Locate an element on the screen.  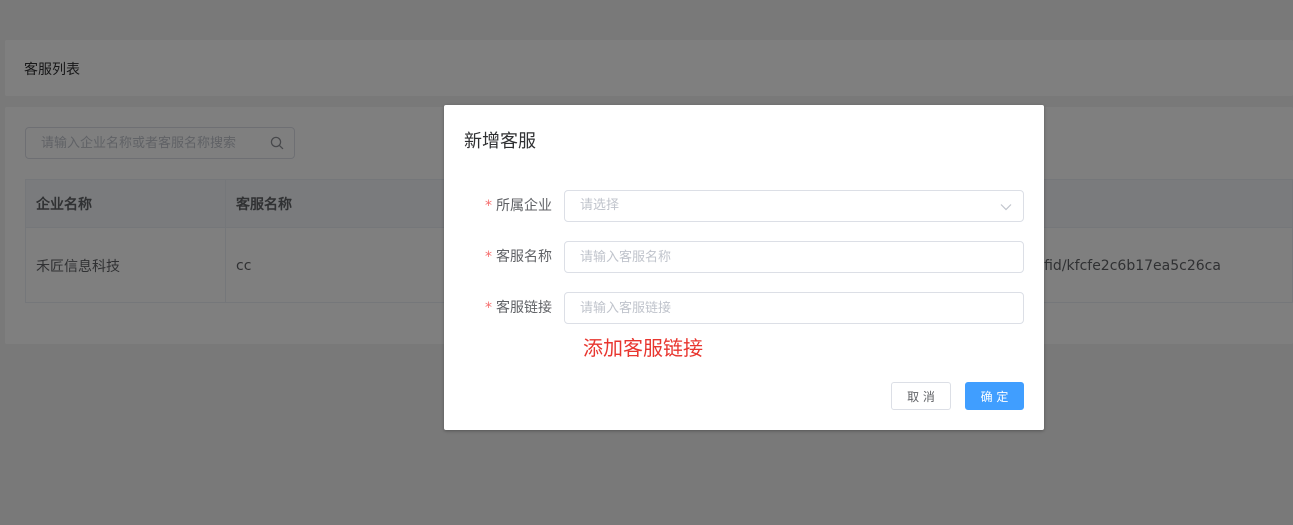
field-label-link: * 客服链接 is located at coordinates (518, 308).